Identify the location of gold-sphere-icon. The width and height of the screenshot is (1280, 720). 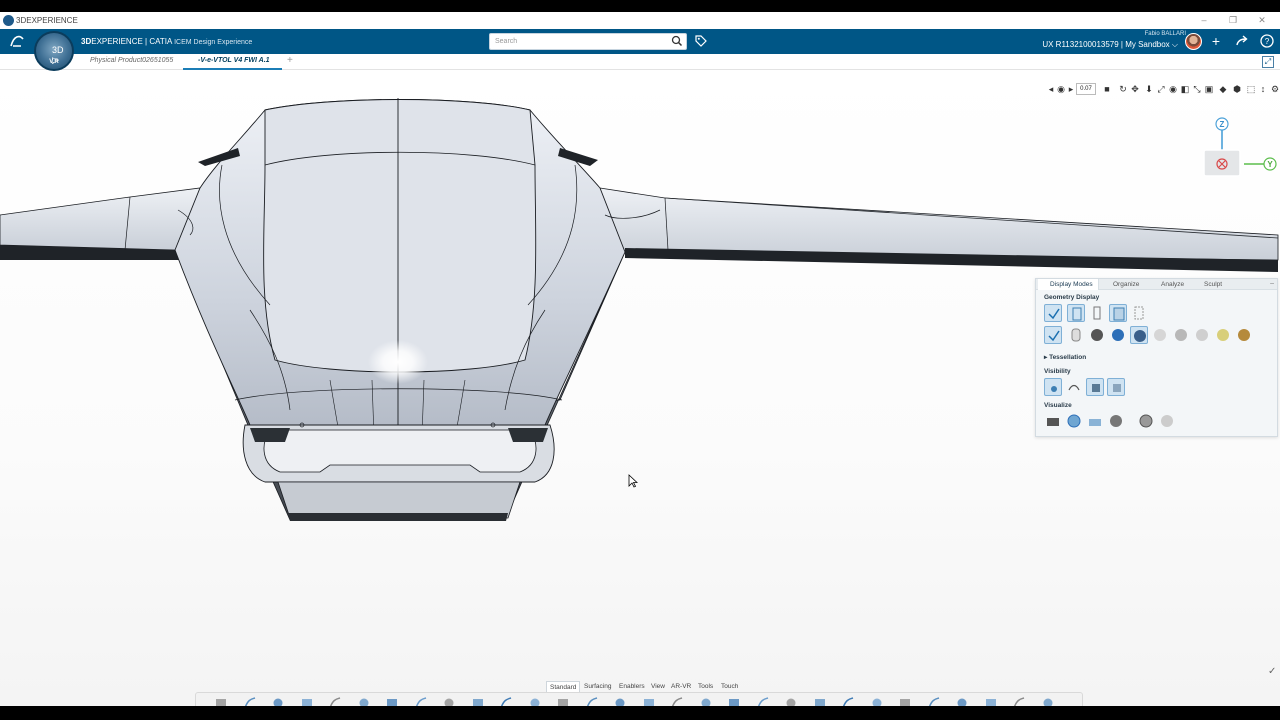
(1223, 335).